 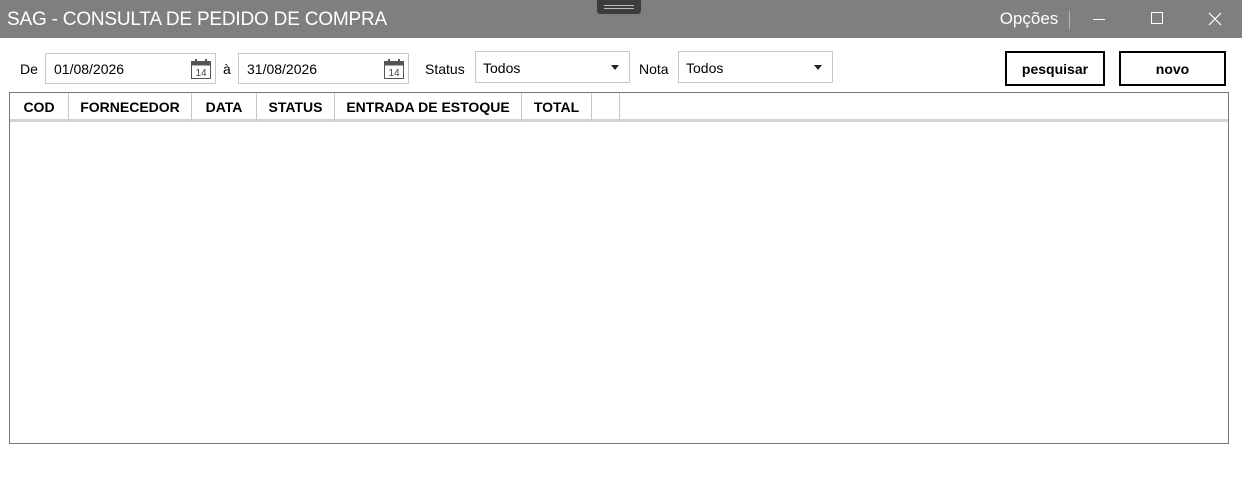 What do you see at coordinates (282, 69) in the screenshot?
I see `to-date-value: 31/08/2026` at bounding box center [282, 69].